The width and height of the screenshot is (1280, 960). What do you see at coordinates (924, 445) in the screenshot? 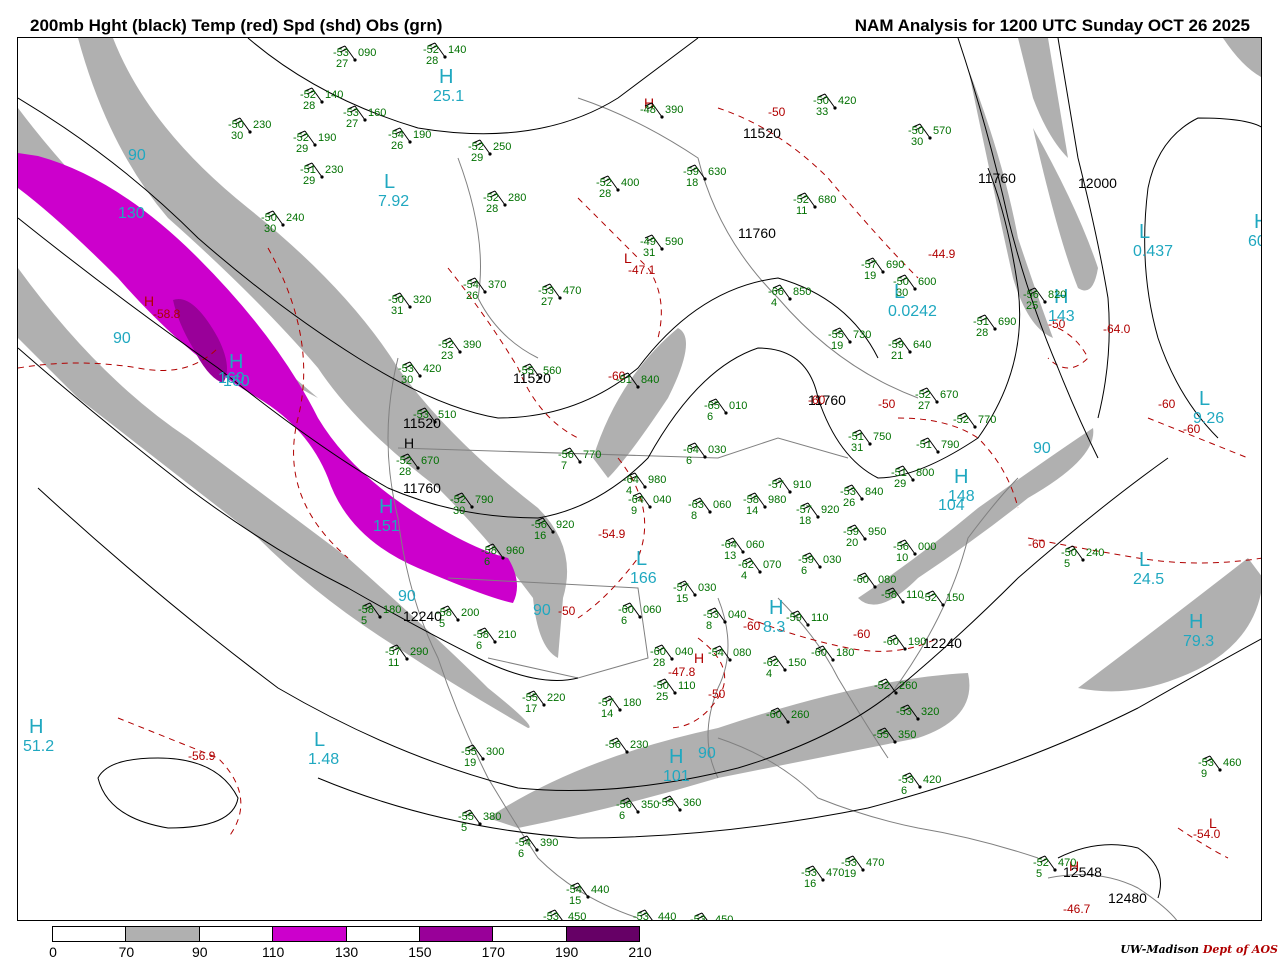
I see `obs-temperature: -51` at bounding box center [924, 445].